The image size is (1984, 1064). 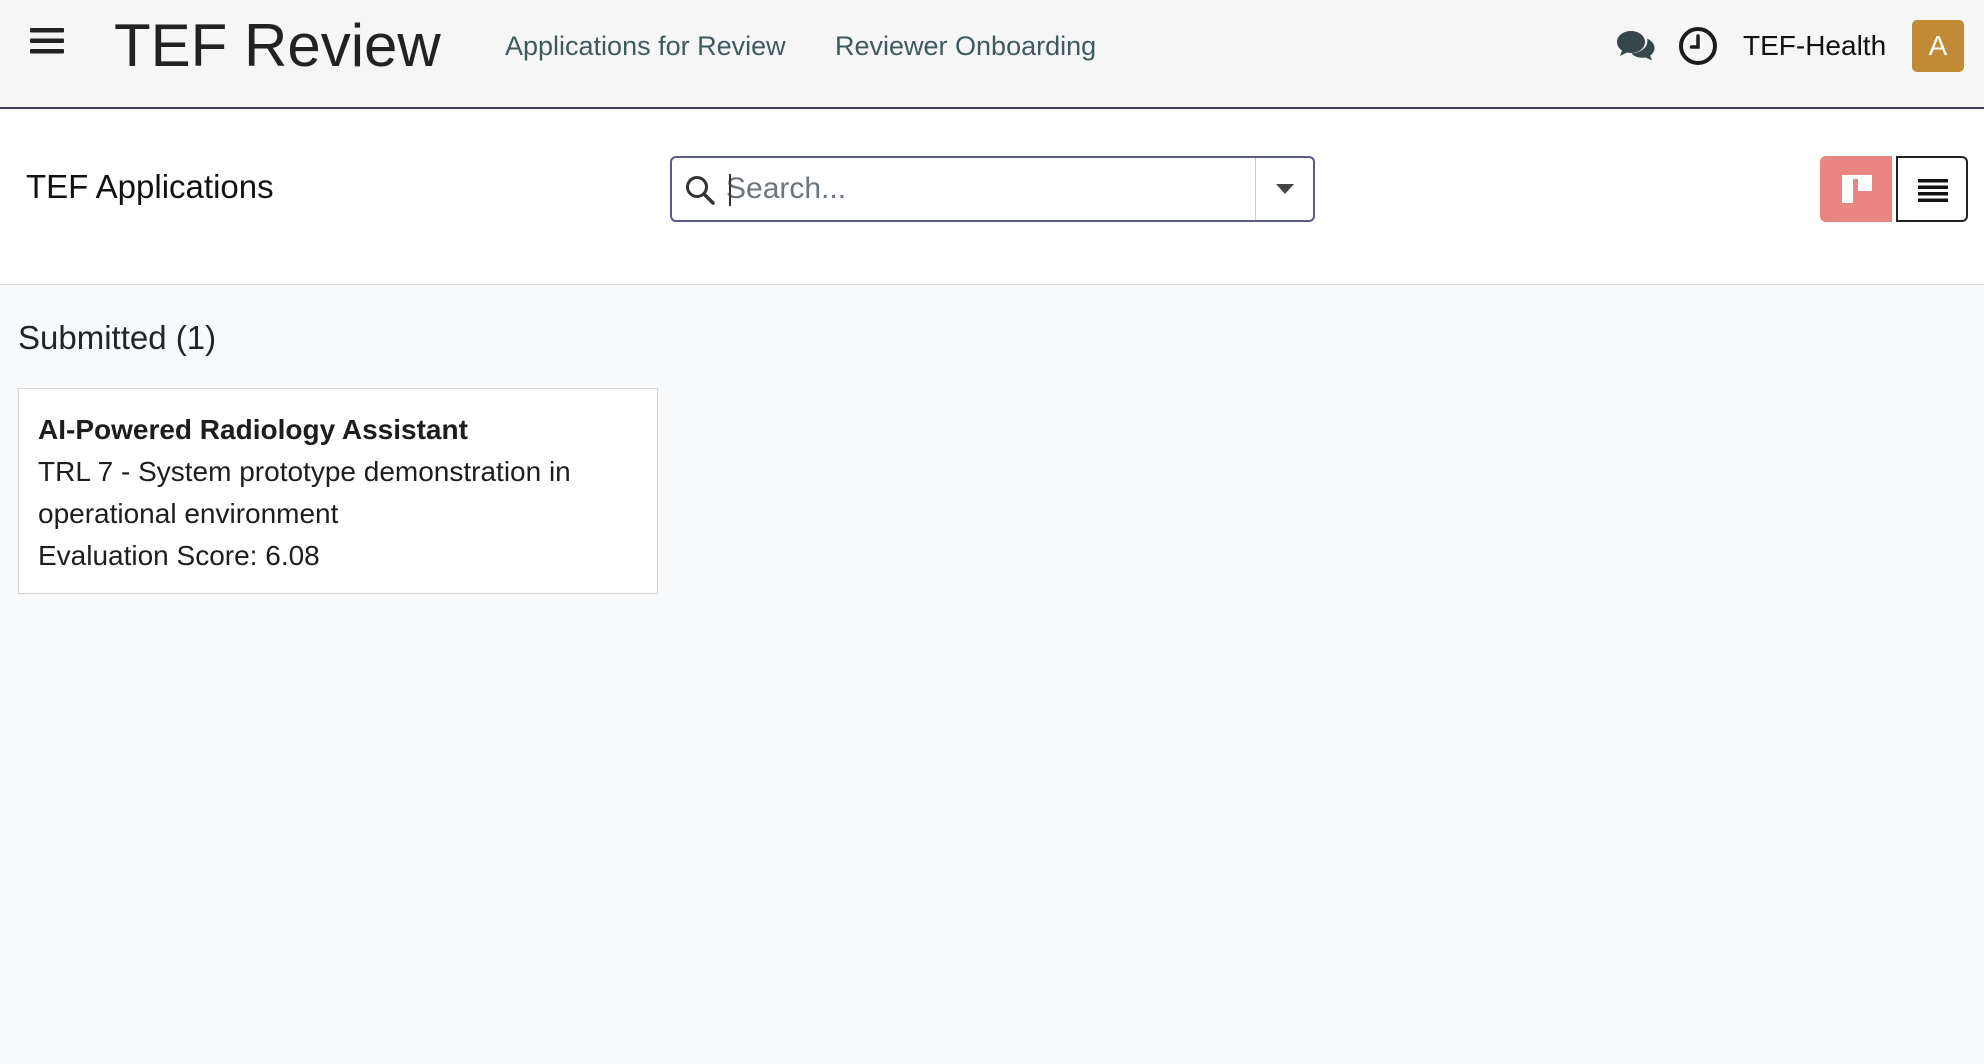 I want to click on search-icon, so click(x=700, y=190).